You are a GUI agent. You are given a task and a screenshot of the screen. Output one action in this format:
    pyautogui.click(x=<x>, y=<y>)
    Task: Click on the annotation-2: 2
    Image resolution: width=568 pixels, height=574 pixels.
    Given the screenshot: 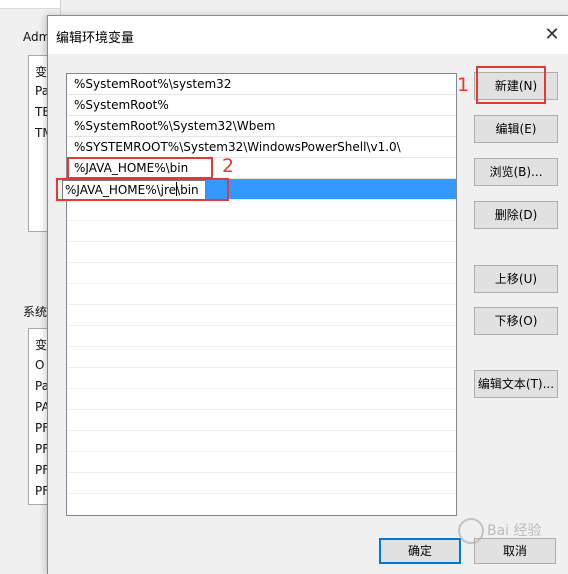 What is the action you would take?
    pyautogui.click(x=228, y=166)
    